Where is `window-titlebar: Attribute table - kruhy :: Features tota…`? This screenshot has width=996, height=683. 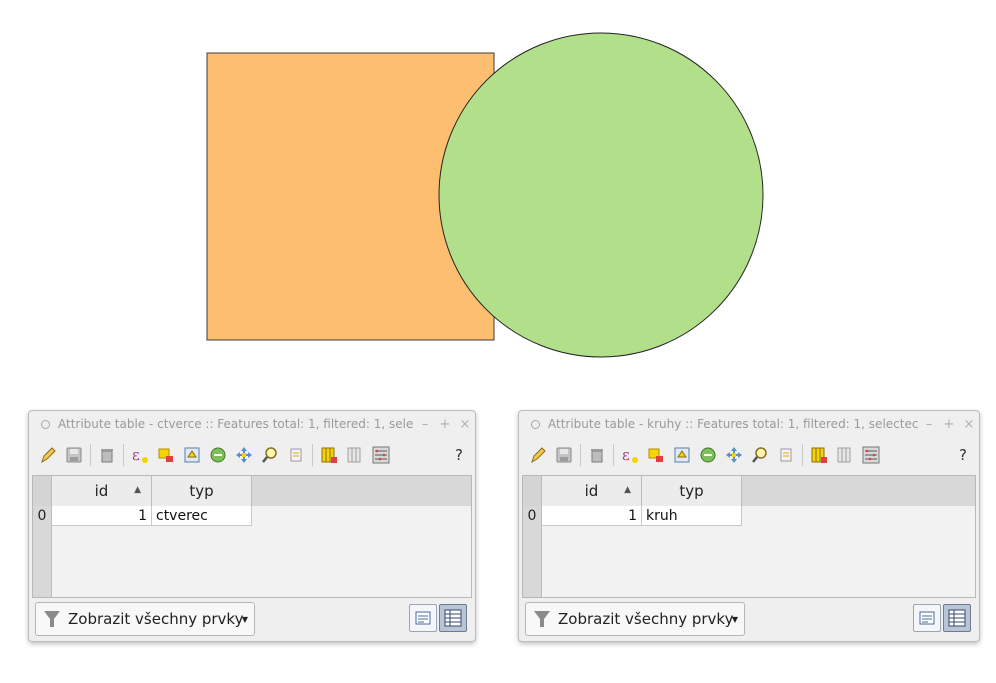 window-titlebar: Attribute table - kruhy :: Features tota… is located at coordinates (749, 424).